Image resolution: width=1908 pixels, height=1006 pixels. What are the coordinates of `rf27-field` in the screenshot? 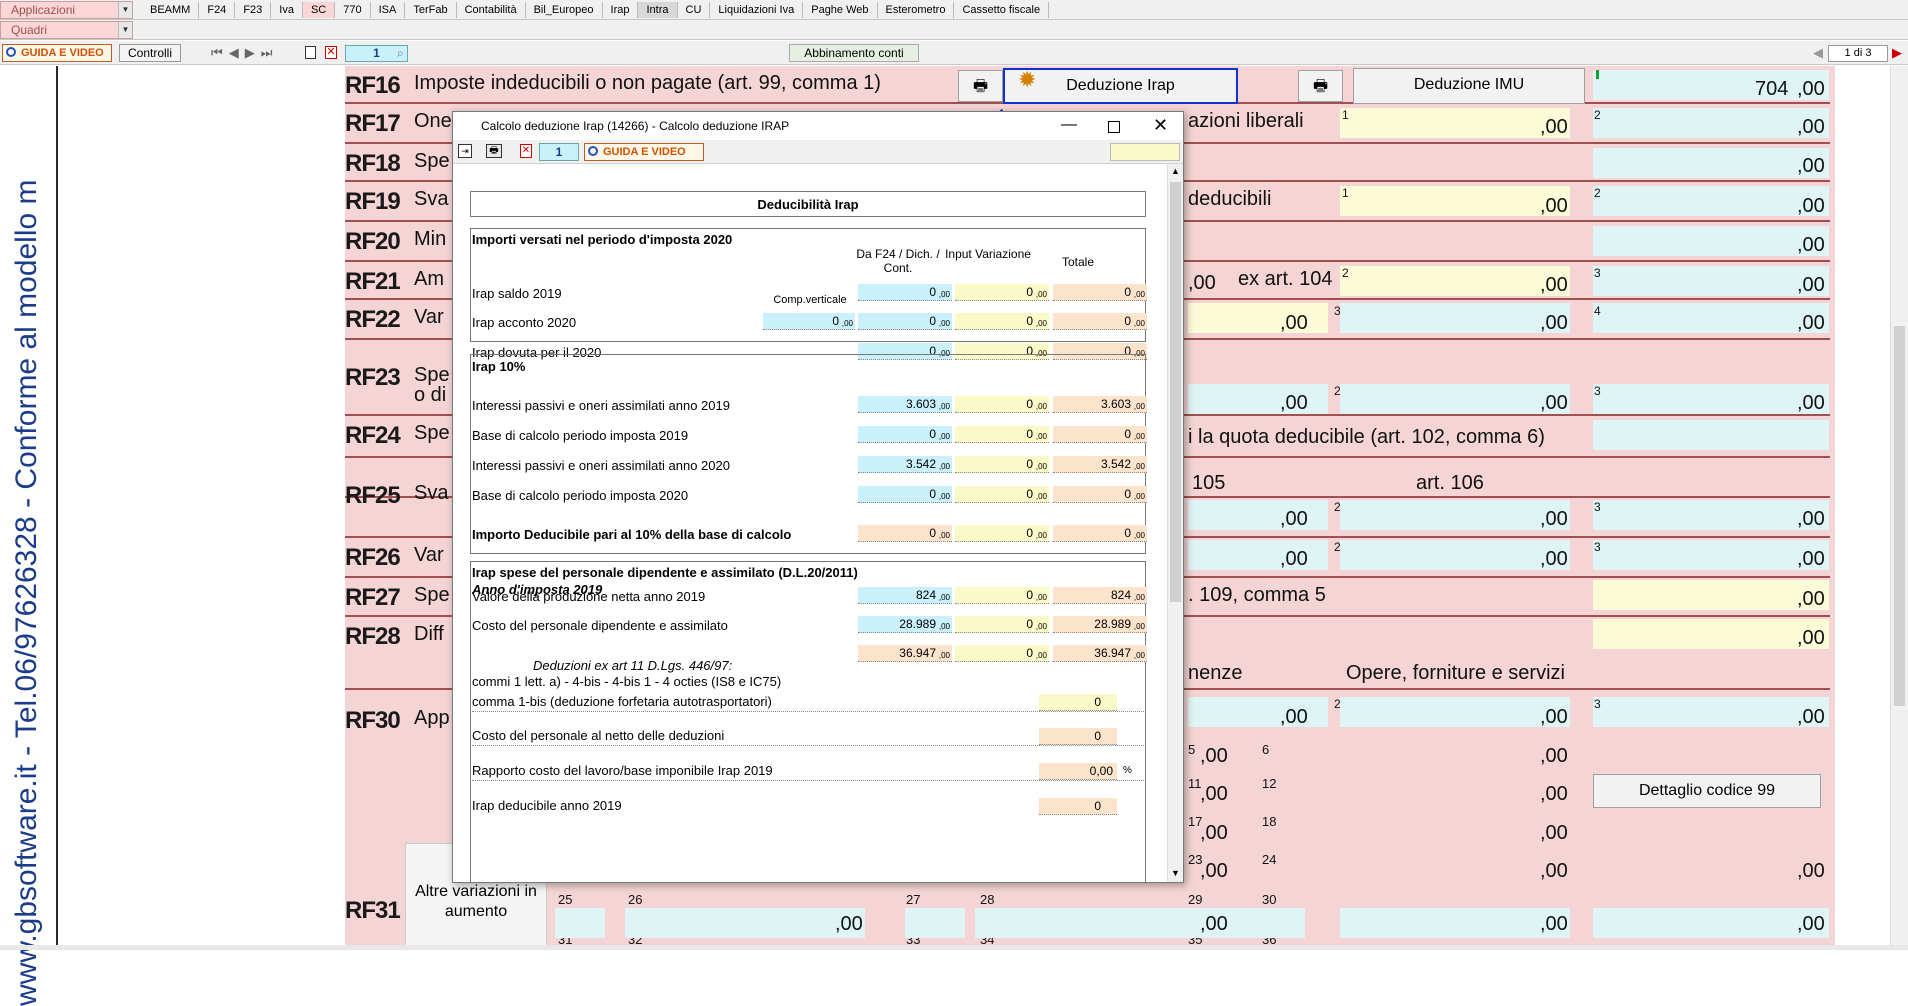 It's located at (1711, 595).